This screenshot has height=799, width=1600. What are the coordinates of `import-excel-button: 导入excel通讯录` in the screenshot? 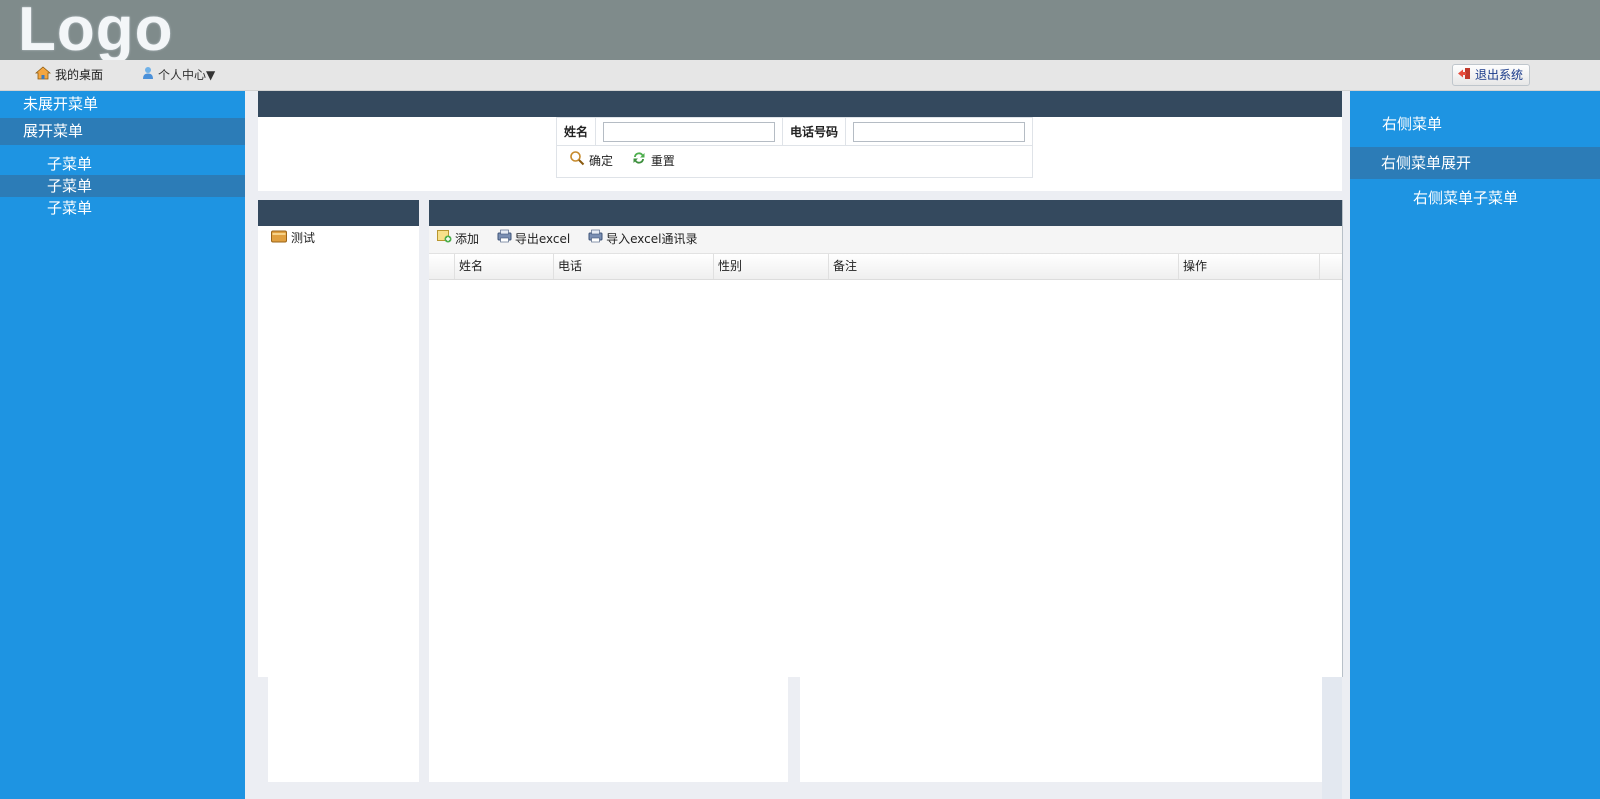 It's located at (642, 239).